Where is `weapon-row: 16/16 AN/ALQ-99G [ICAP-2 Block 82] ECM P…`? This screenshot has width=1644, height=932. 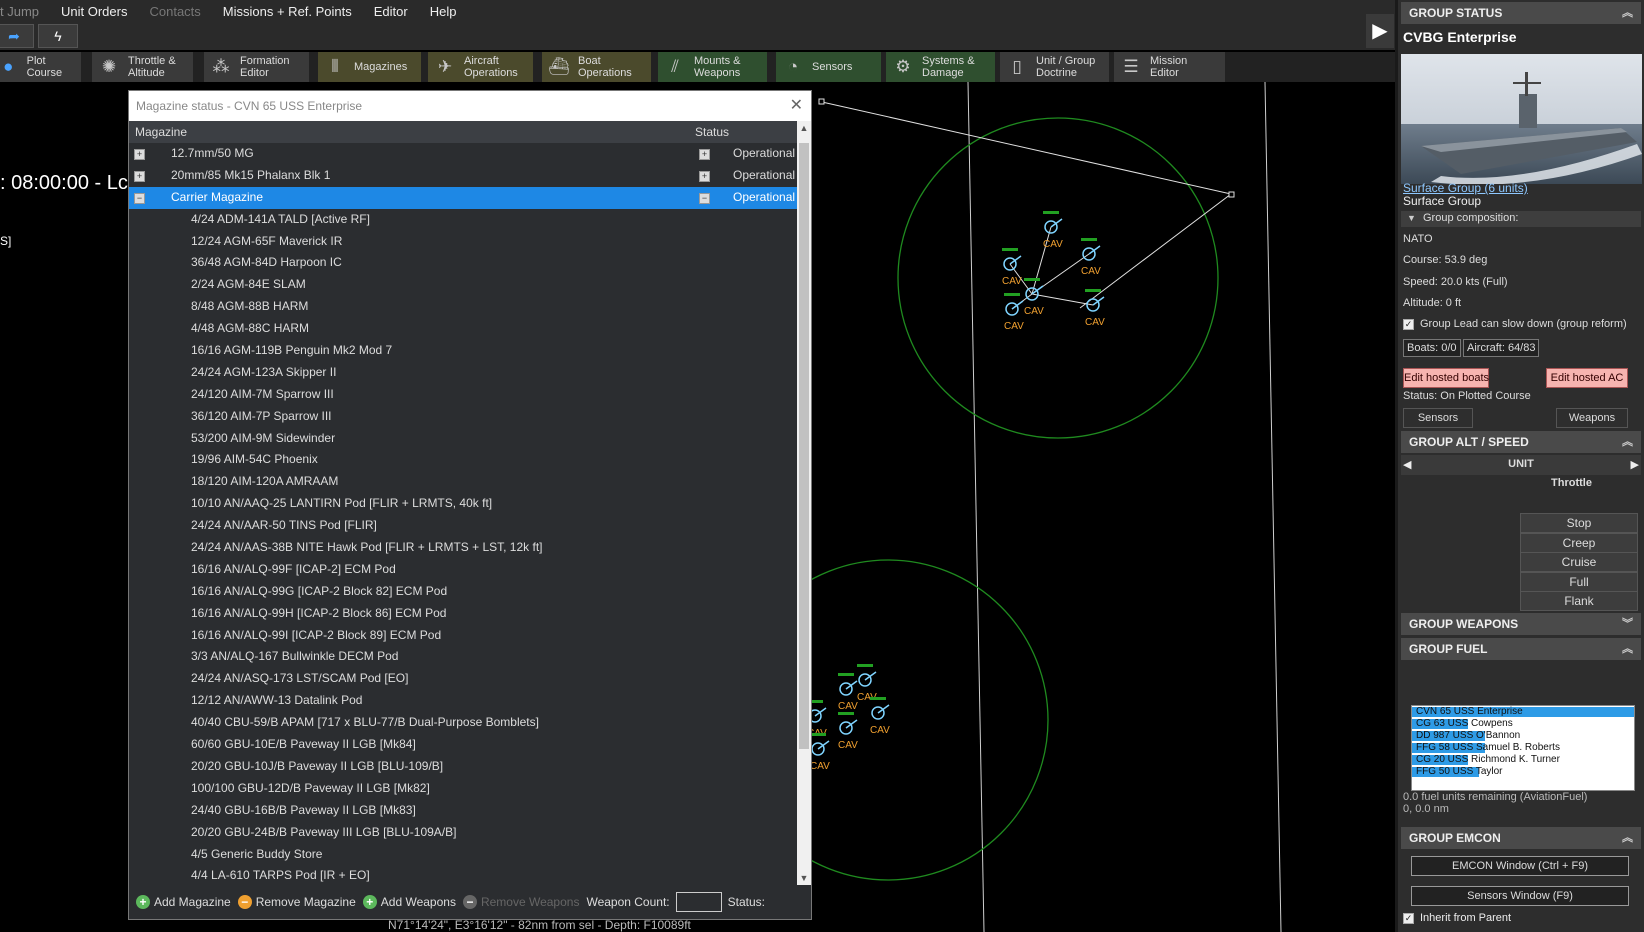 weapon-row: 16/16 AN/ALQ-99G [ICAP-2 Block 82] ECM P… is located at coordinates (463, 592).